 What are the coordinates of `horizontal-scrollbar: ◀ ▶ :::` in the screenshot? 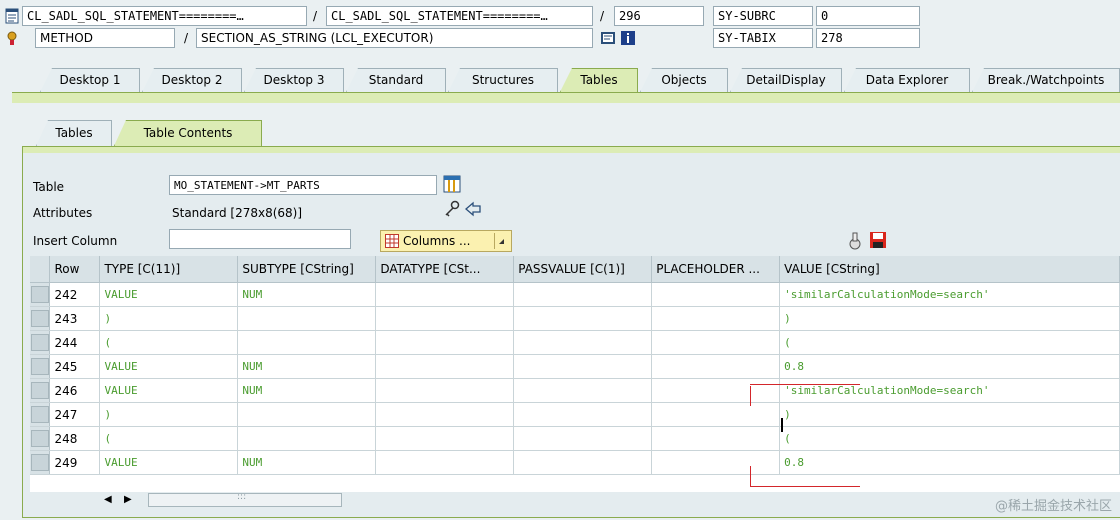 It's located at (221, 501).